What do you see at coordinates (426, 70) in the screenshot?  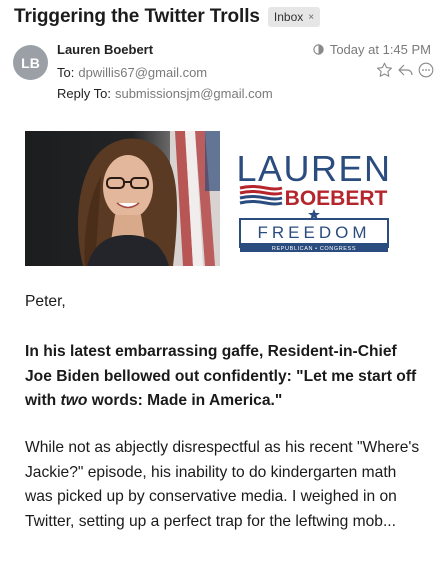 I see `more-icon` at bounding box center [426, 70].